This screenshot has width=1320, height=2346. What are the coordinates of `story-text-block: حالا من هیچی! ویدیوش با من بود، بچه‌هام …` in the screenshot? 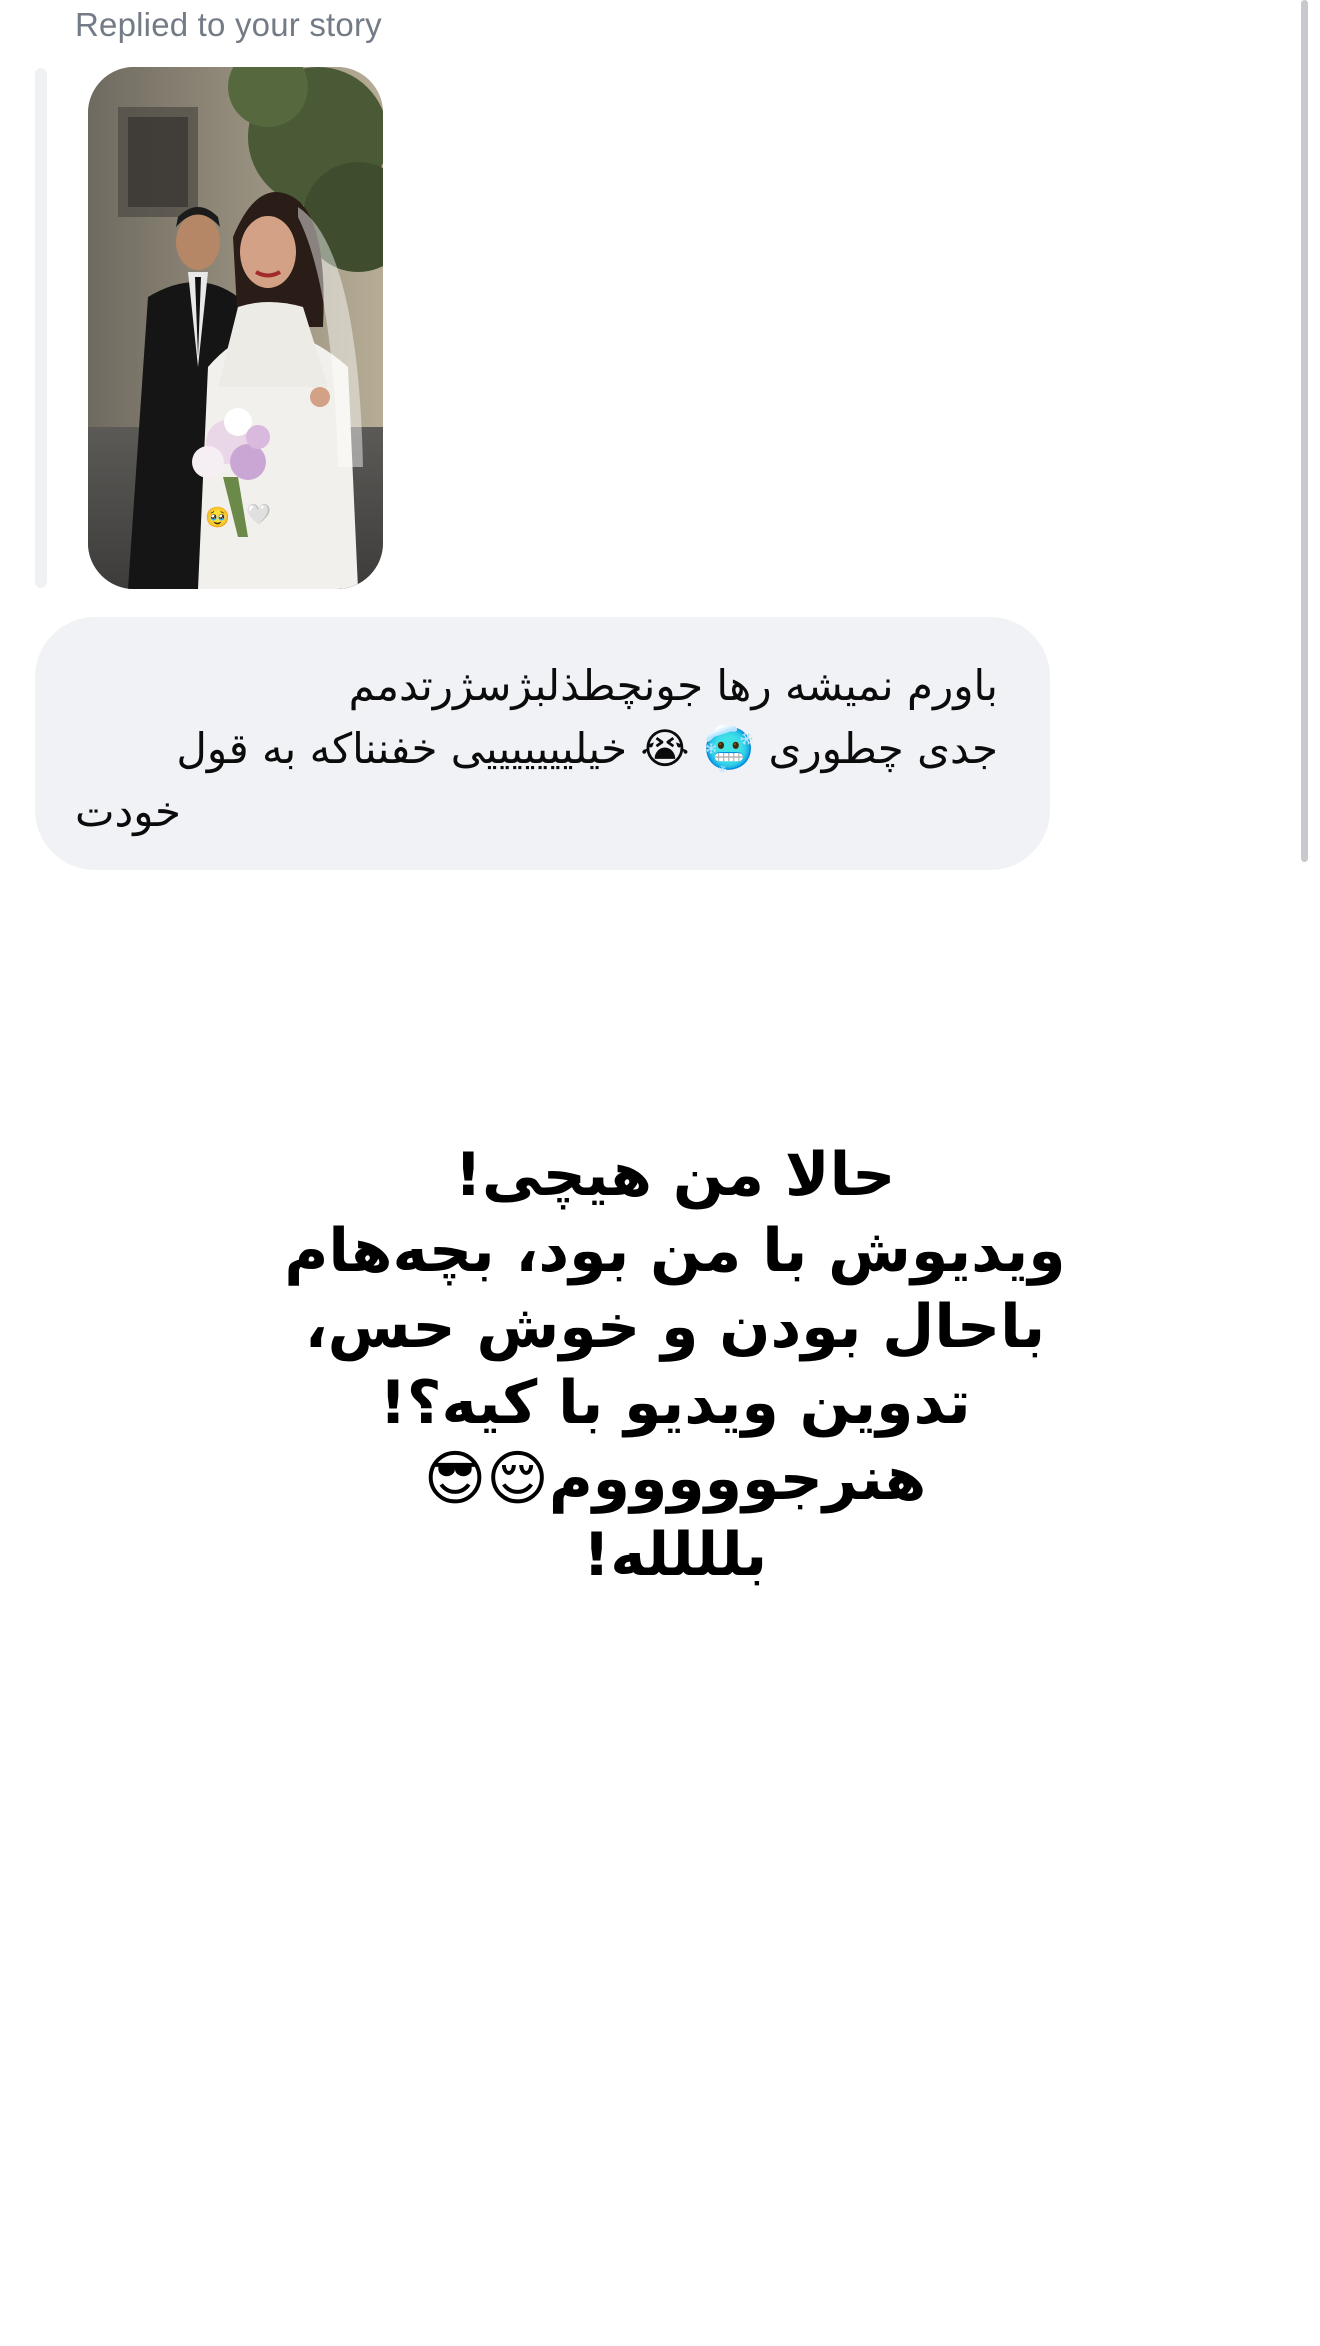 It's located at (675, 1365).